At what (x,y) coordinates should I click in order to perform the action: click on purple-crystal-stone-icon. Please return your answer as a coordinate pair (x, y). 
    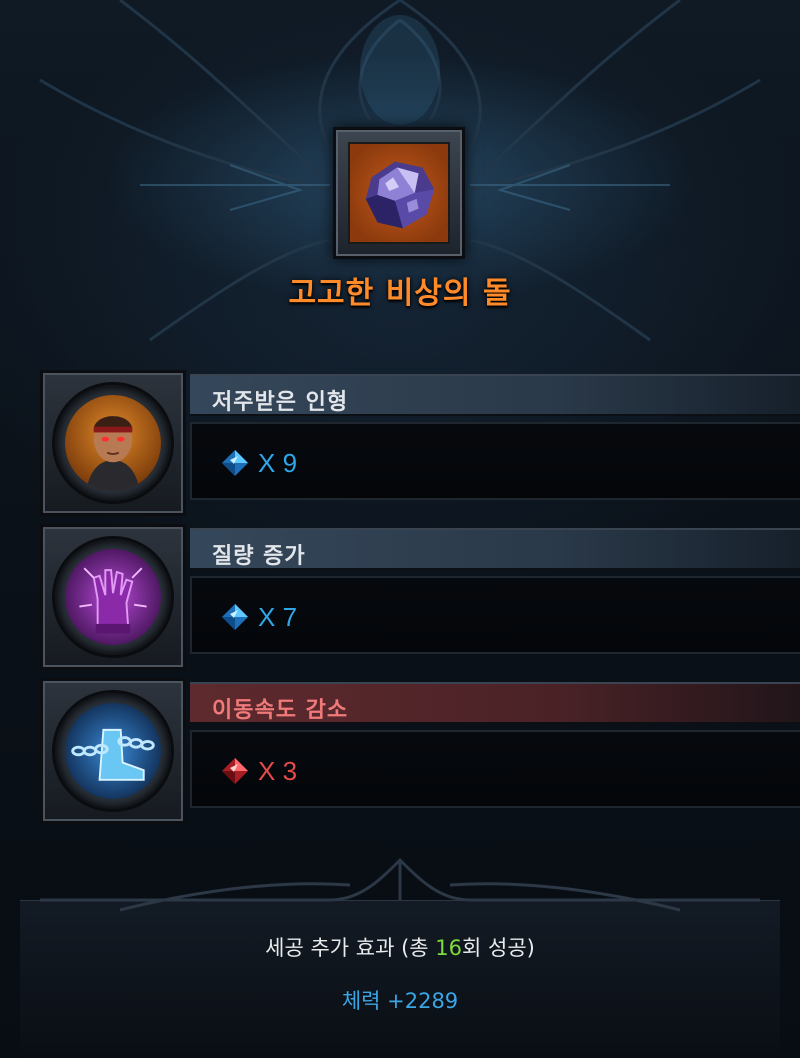
    Looking at the image, I should click on (399, 193).